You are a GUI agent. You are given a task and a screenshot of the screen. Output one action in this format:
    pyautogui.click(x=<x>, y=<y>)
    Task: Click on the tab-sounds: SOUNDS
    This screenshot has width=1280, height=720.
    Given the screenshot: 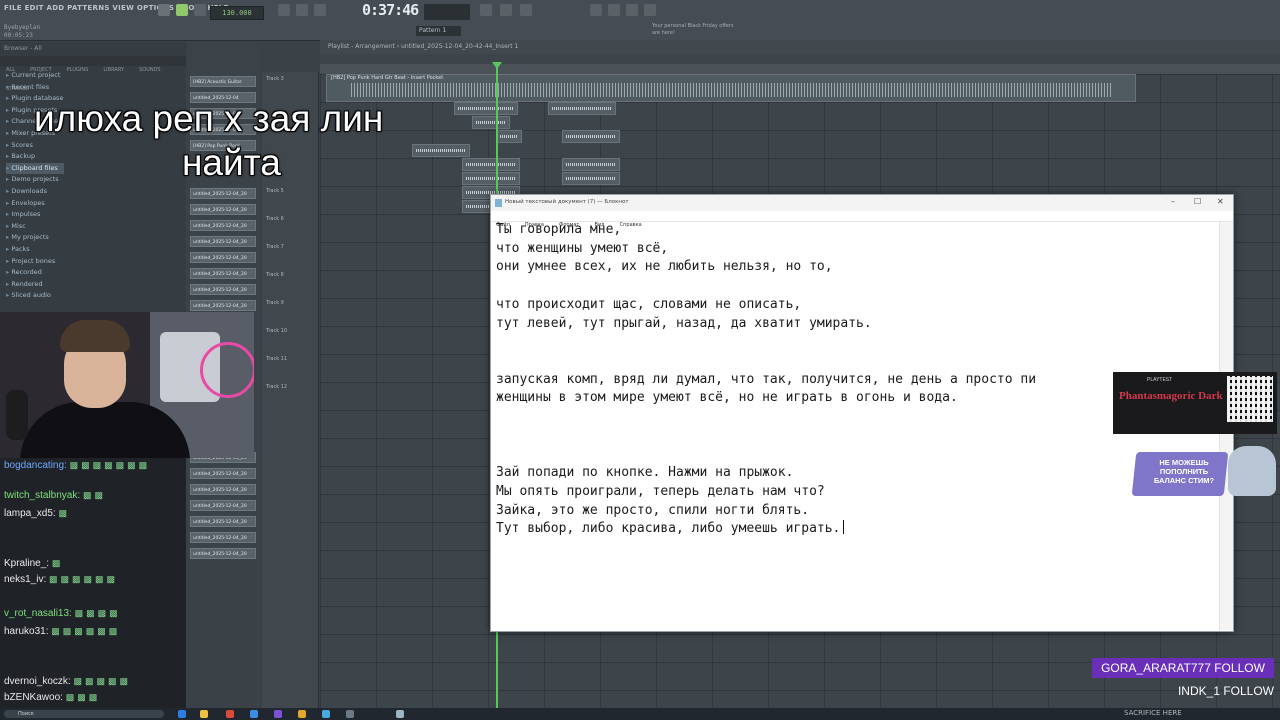 What is the action you would take?
    pyautogui.click(x=150, y=70)
    